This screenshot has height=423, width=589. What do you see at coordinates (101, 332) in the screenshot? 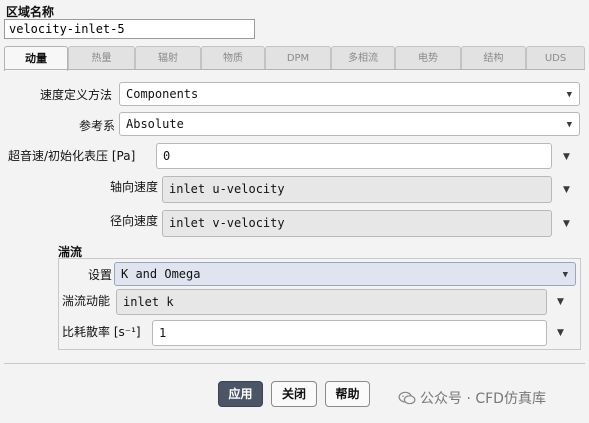
I see `sdr-label: 比耗散率 [s⁻¹]` at bounding box center [101, 332].